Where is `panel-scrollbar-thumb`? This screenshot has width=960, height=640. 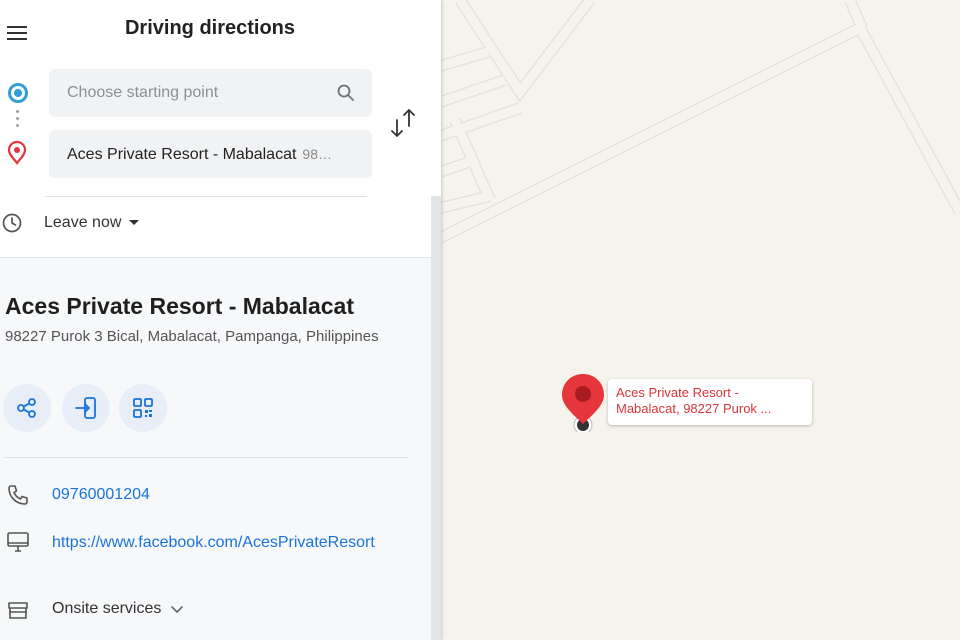 panel-scrollbar-thumb is located at coordinates (436, 418).